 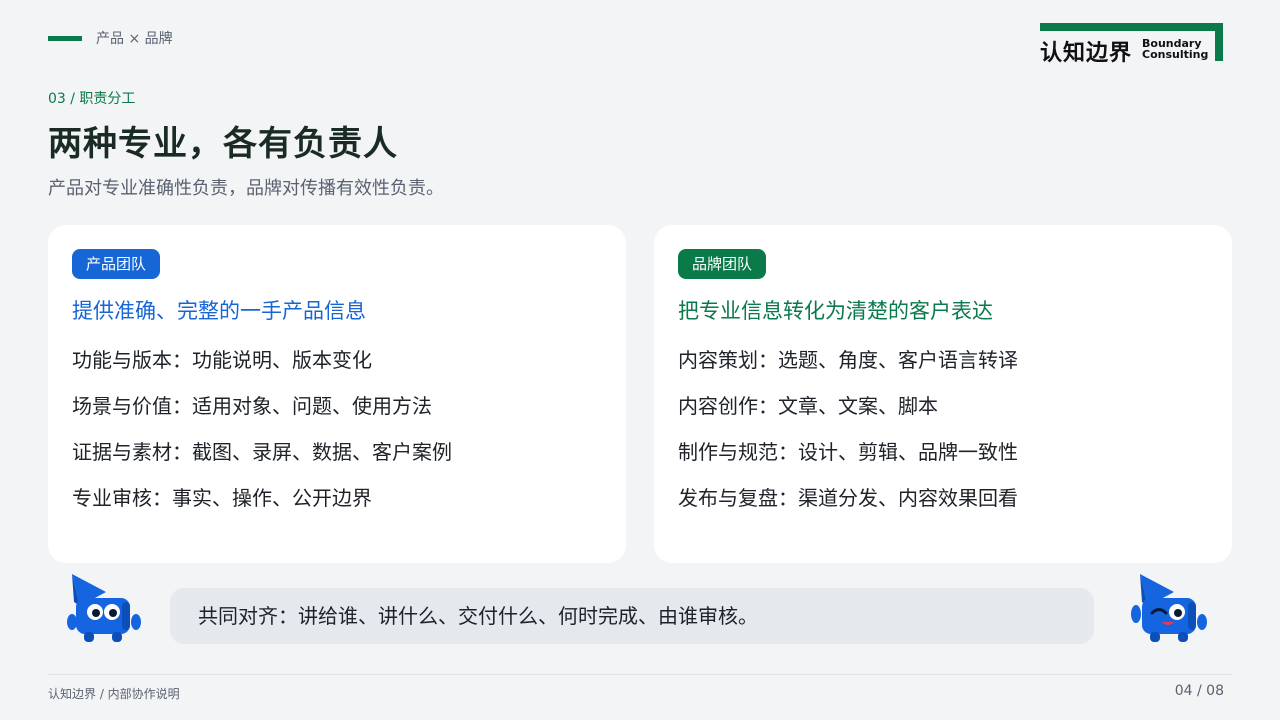 What do you see at coordinates (65, 38) in the screenshot?
I see `header-accent-bar` at bounding box center [65, 38].